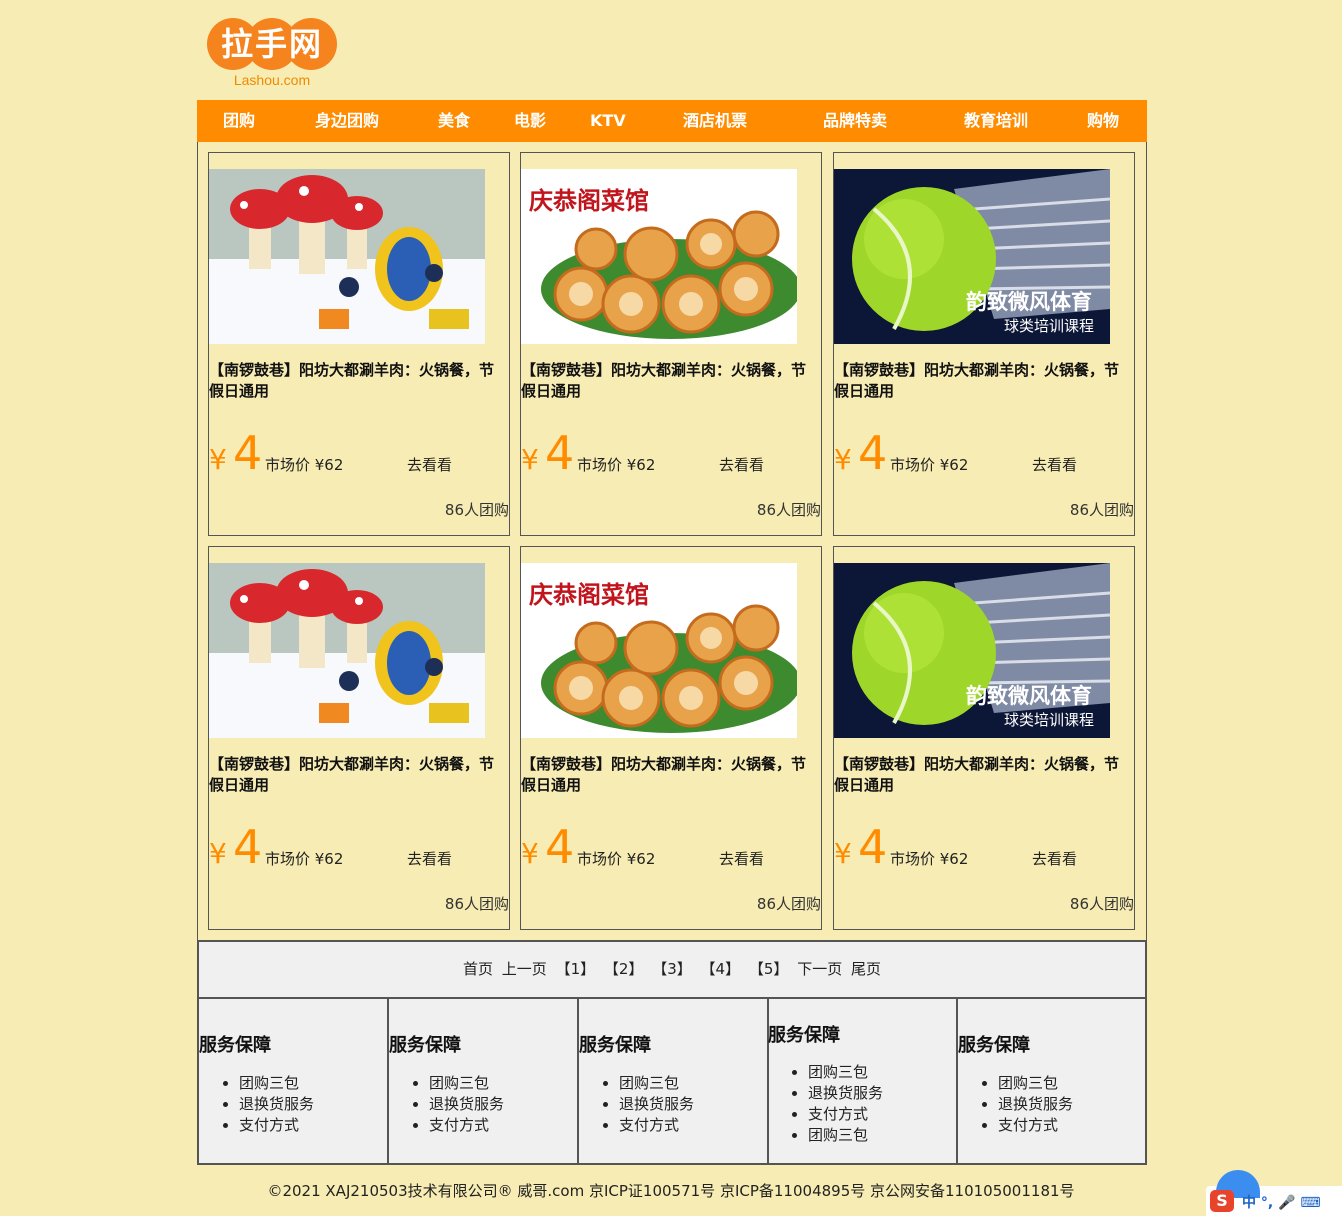  What do you see at coordinates (1281, 1202) in the screenshot?
I see `ime-status: 中 °, 🎤 ⌨` at bounding box center [1281, 1202].